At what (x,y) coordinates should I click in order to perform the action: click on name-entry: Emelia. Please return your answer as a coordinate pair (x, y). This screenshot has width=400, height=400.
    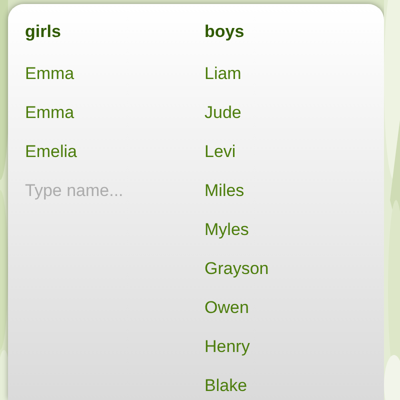
    Looking at the image, I should click on (51, 151).